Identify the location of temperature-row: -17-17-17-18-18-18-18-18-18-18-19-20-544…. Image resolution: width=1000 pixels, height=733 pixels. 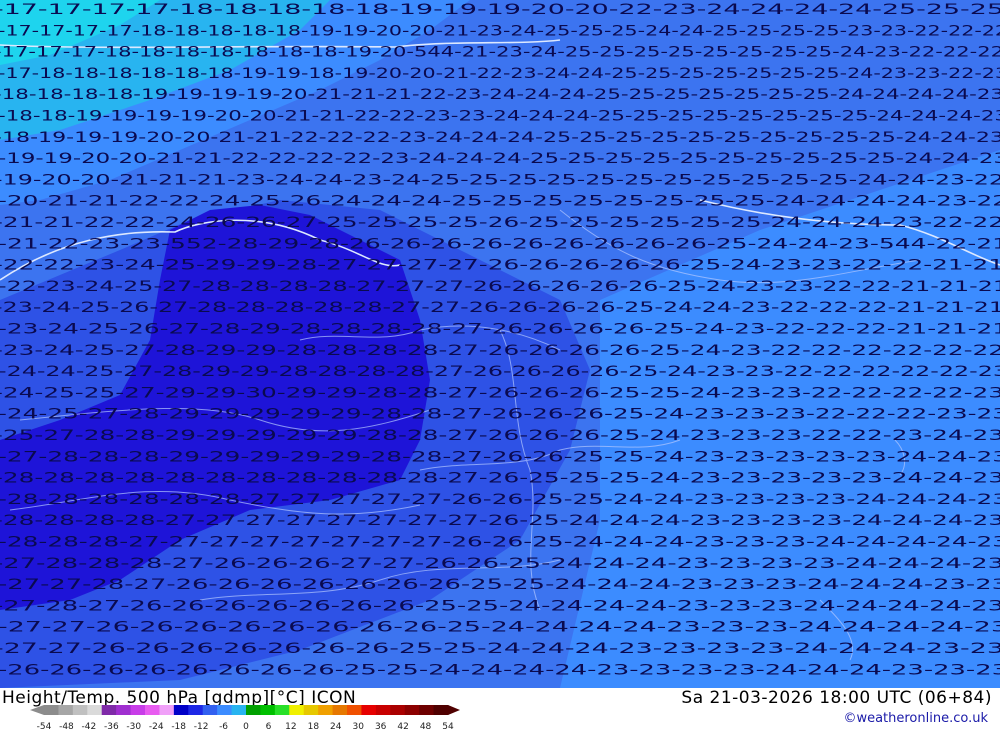
(500, 53).